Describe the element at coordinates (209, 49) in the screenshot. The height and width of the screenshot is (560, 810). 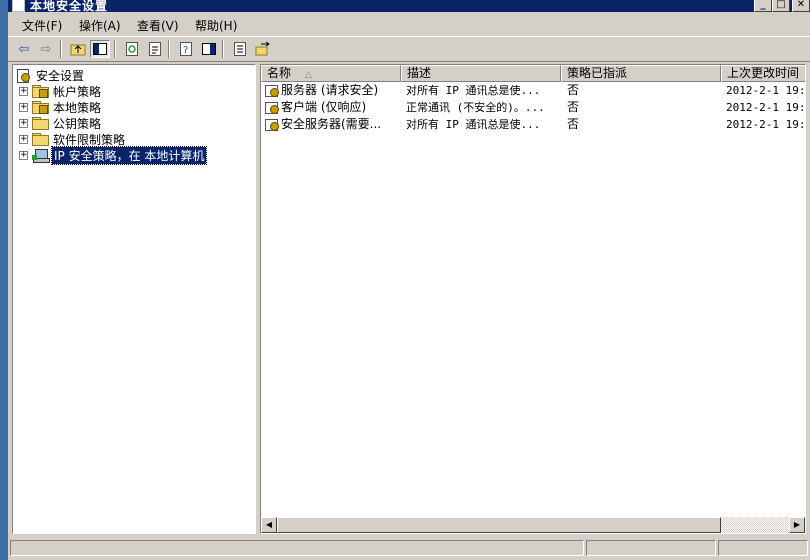
I see `action-pane-icon` at that location.